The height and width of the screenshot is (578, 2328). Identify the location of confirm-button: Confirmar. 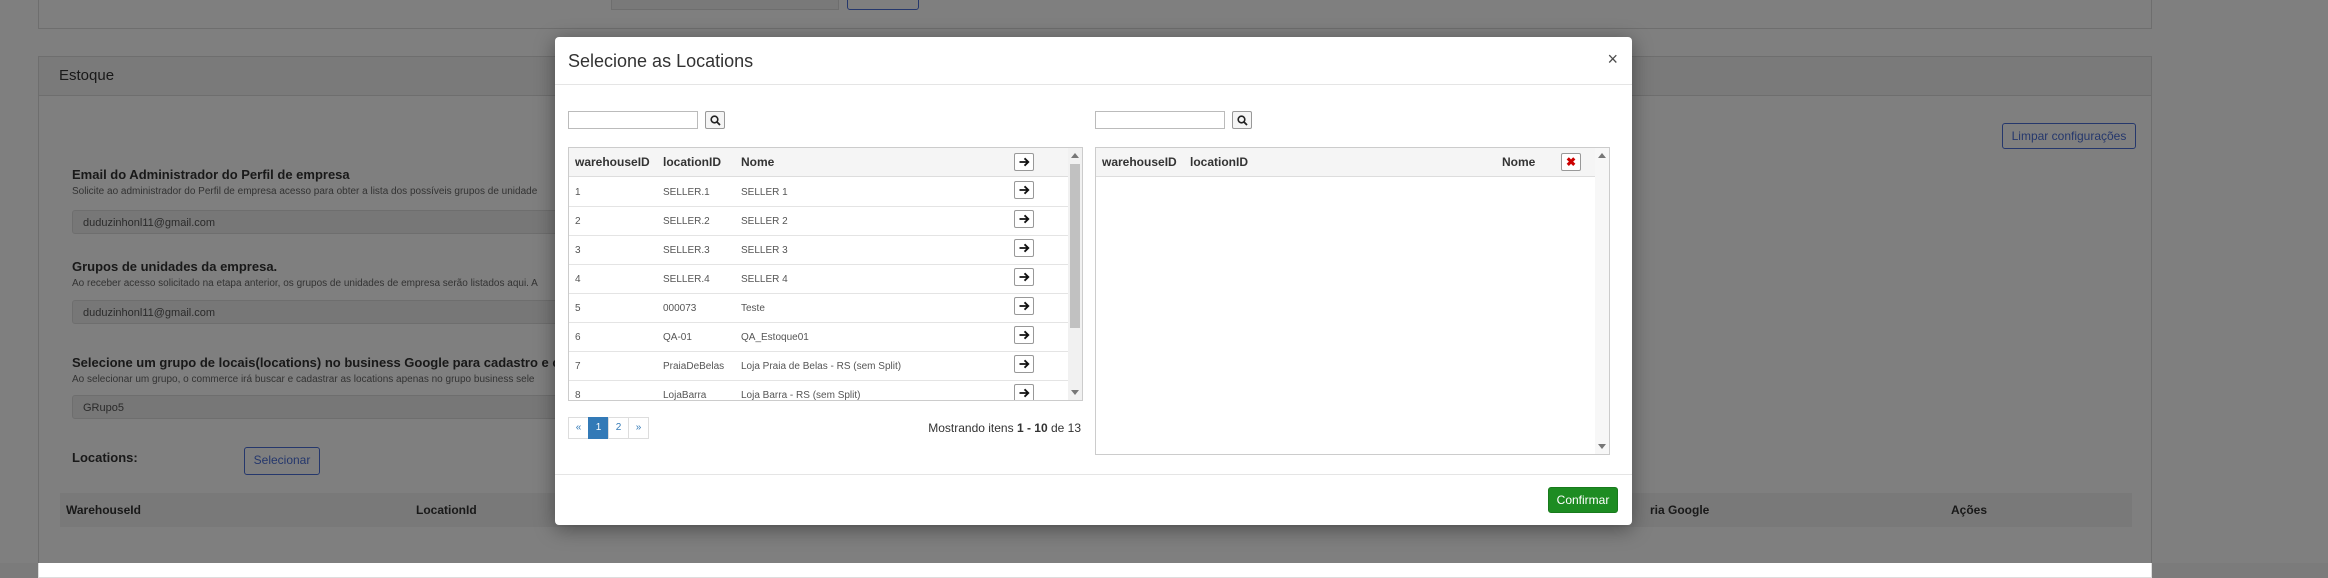
(1583, 500).